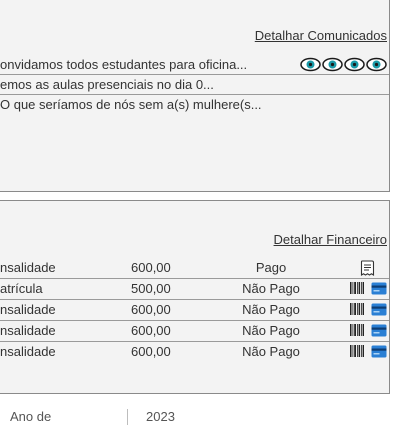 This screenshot has height=425, width=400. Describe the element at coordinates (31, 416) in the screenshot. I see `ano-label: Ano de` at that location.